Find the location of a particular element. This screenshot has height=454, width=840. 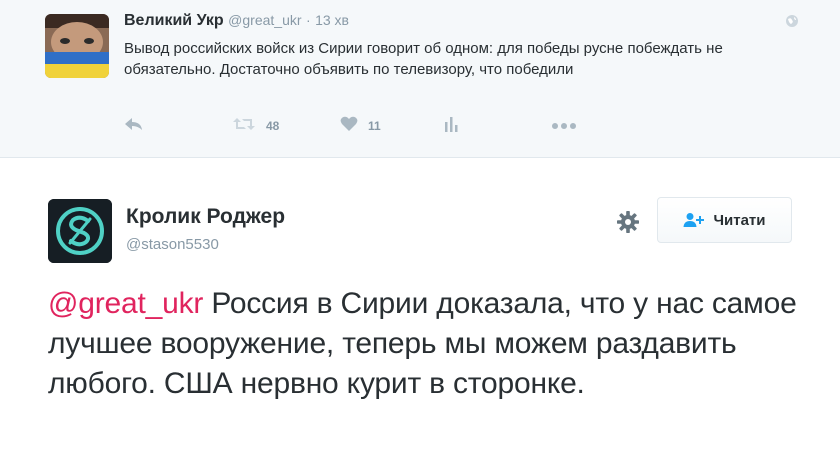

author-handle: @stason5530 is located at coordinates (172, 244).